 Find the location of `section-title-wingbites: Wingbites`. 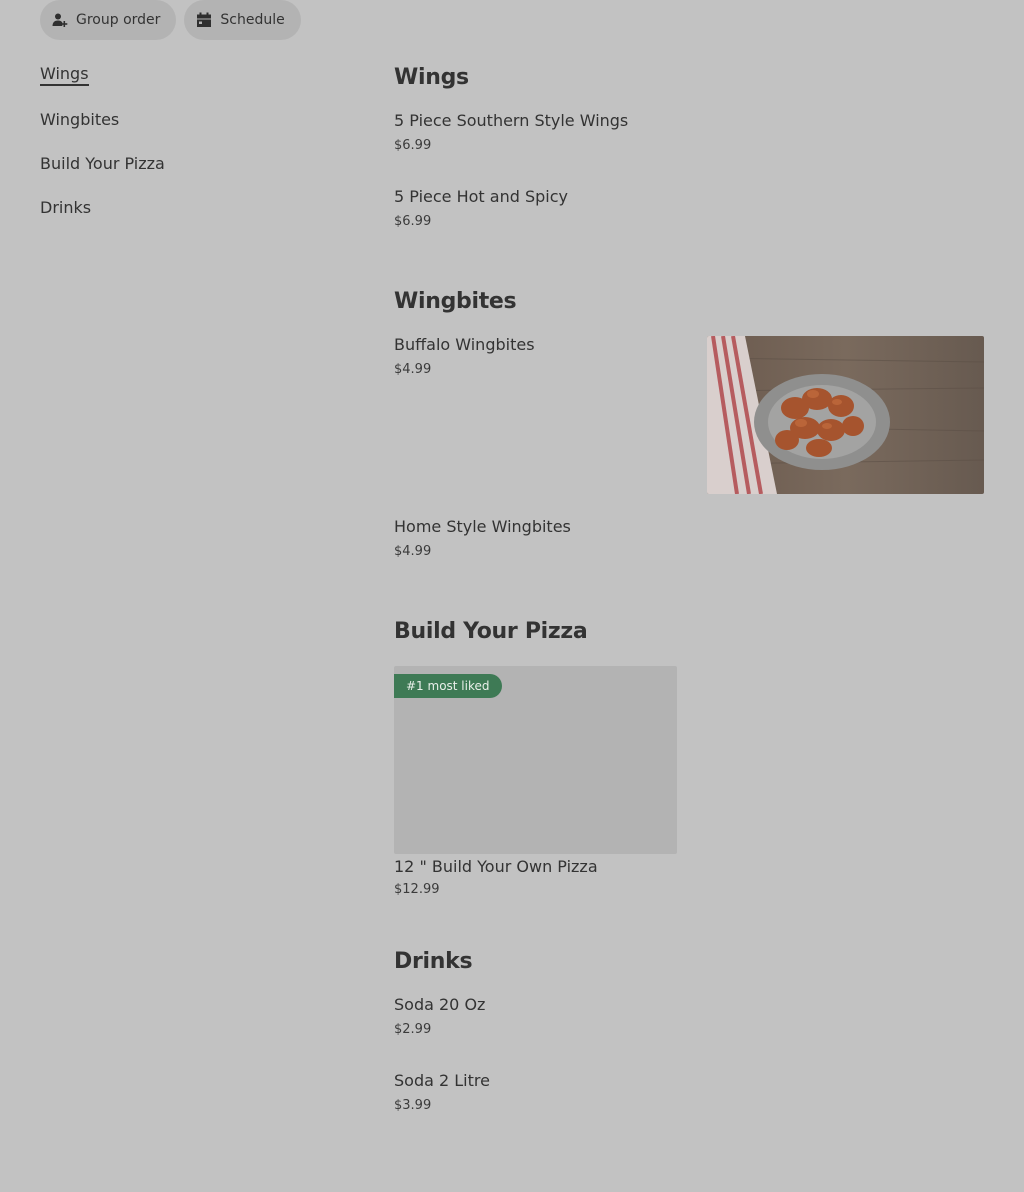

section-title-wingbites: Wingbites is located at coordinates (455, 301).